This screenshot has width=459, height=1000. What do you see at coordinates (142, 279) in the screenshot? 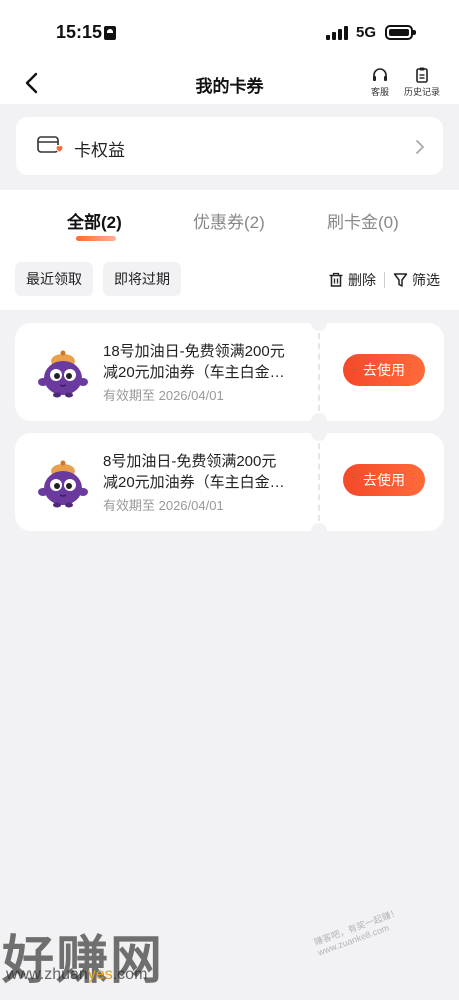
I see `sort-expiring-button: 即将过期` at bounding box center [142, 279].